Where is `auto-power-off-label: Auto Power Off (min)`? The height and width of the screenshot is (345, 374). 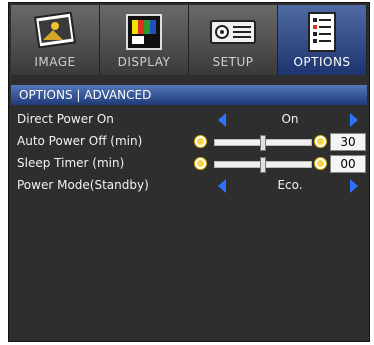
auto-power-off-label: Auto Power Off (min) is located at coordinates (80, 141).